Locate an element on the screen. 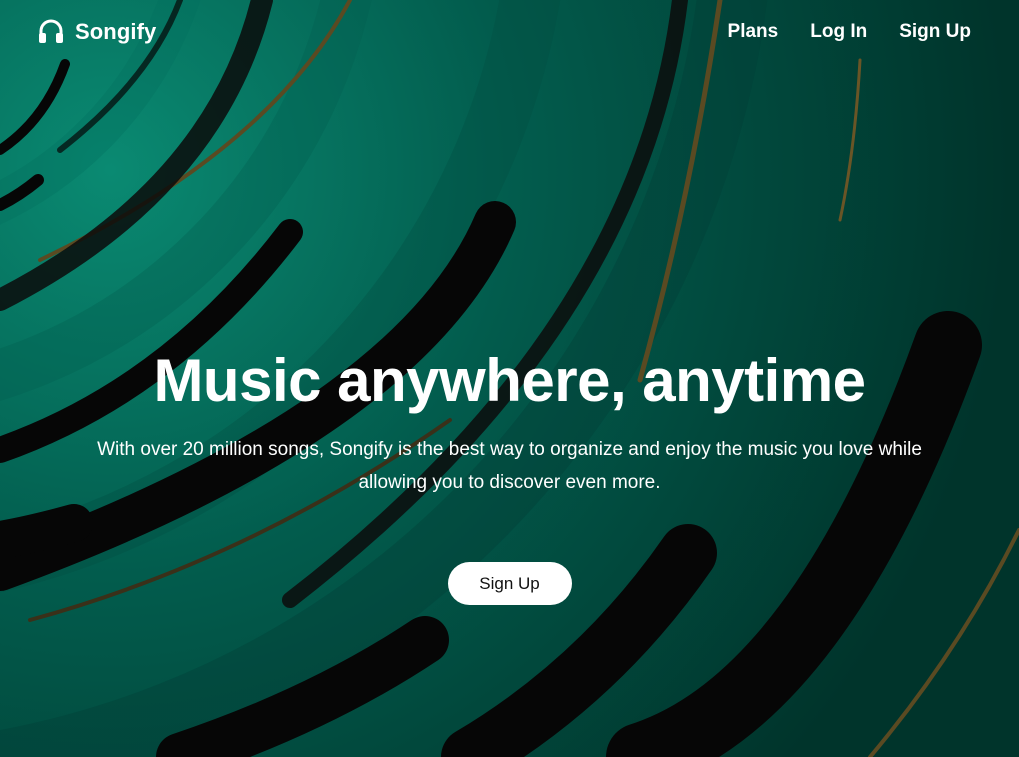 The height and width of the screenshot is (757, 1019). nav-link-sign-up: Sign Up is located at coordinates (935, 32).